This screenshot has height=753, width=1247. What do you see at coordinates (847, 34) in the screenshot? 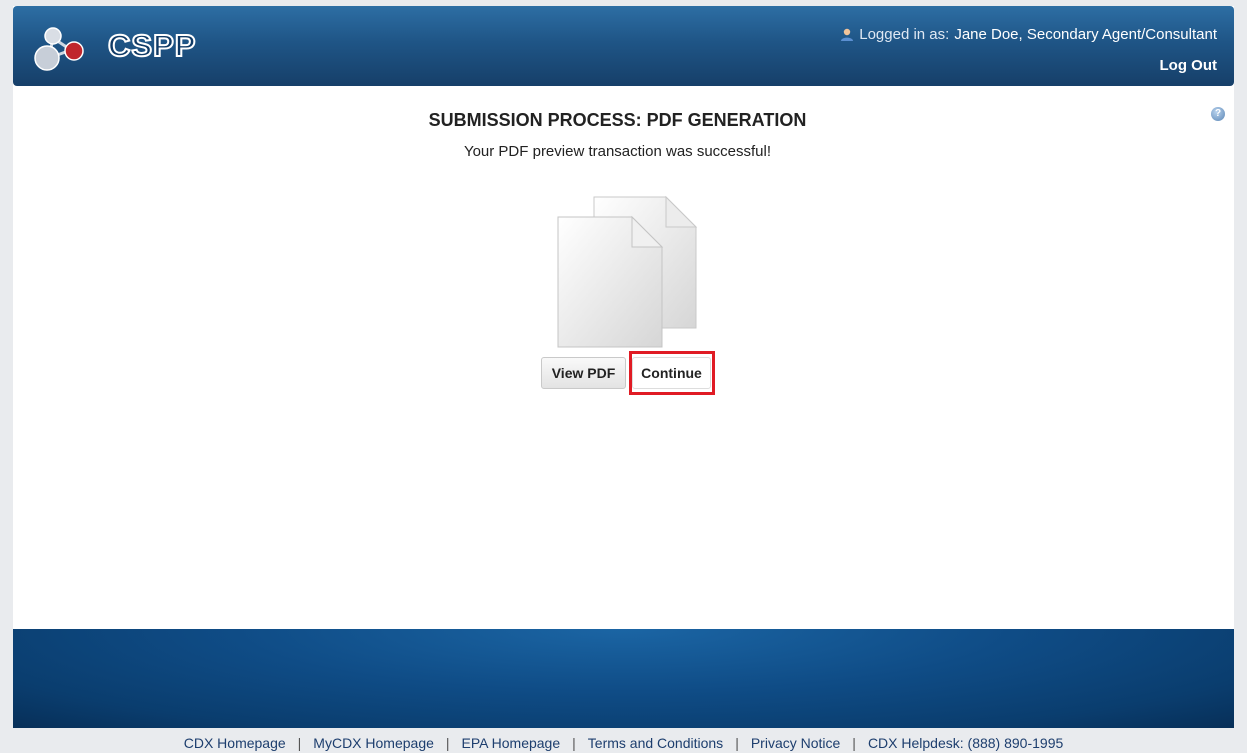
I see `user-icon` at bounding box center [847, 34].